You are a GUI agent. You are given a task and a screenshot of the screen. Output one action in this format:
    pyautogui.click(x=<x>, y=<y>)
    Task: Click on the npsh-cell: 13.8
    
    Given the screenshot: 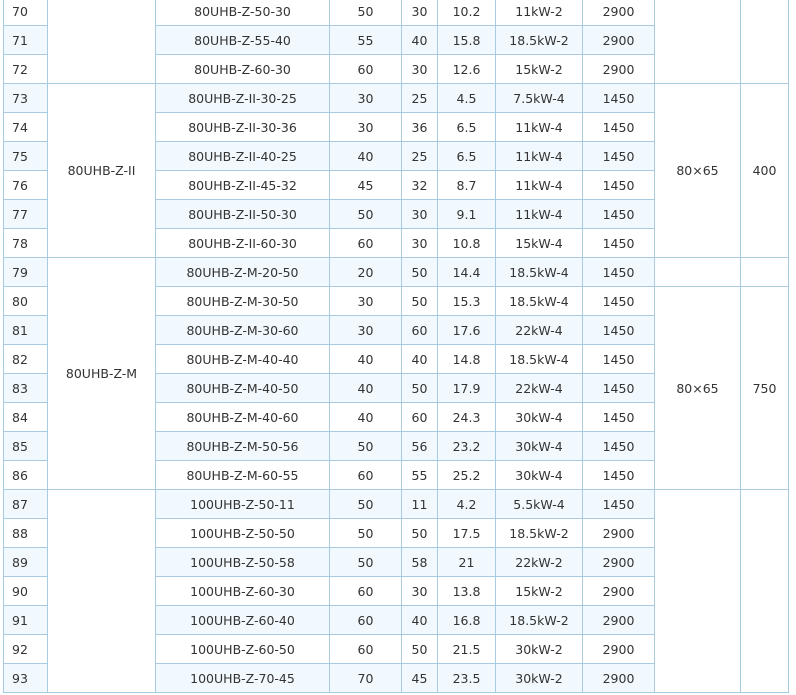 What is the action you would take?
    pyautogui.click(x=466, y=591)
    